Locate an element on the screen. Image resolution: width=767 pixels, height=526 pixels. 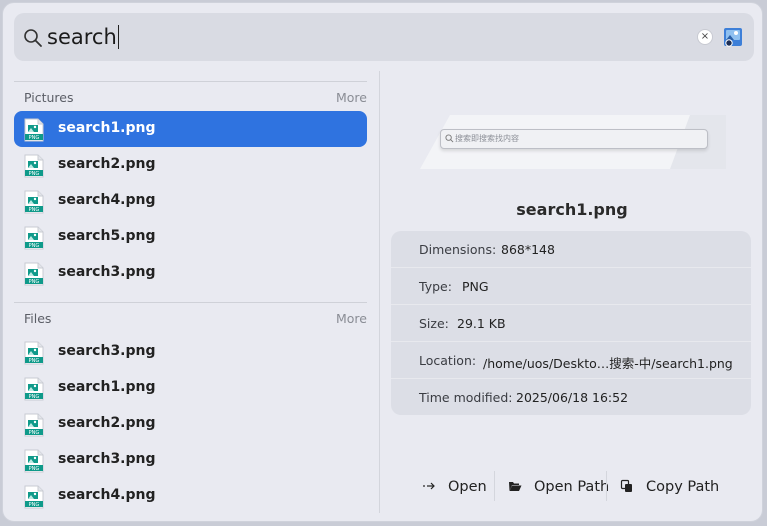
thumbnail-search-bar: 搜索即搜索找内容 is located at coordinates (574, 139).